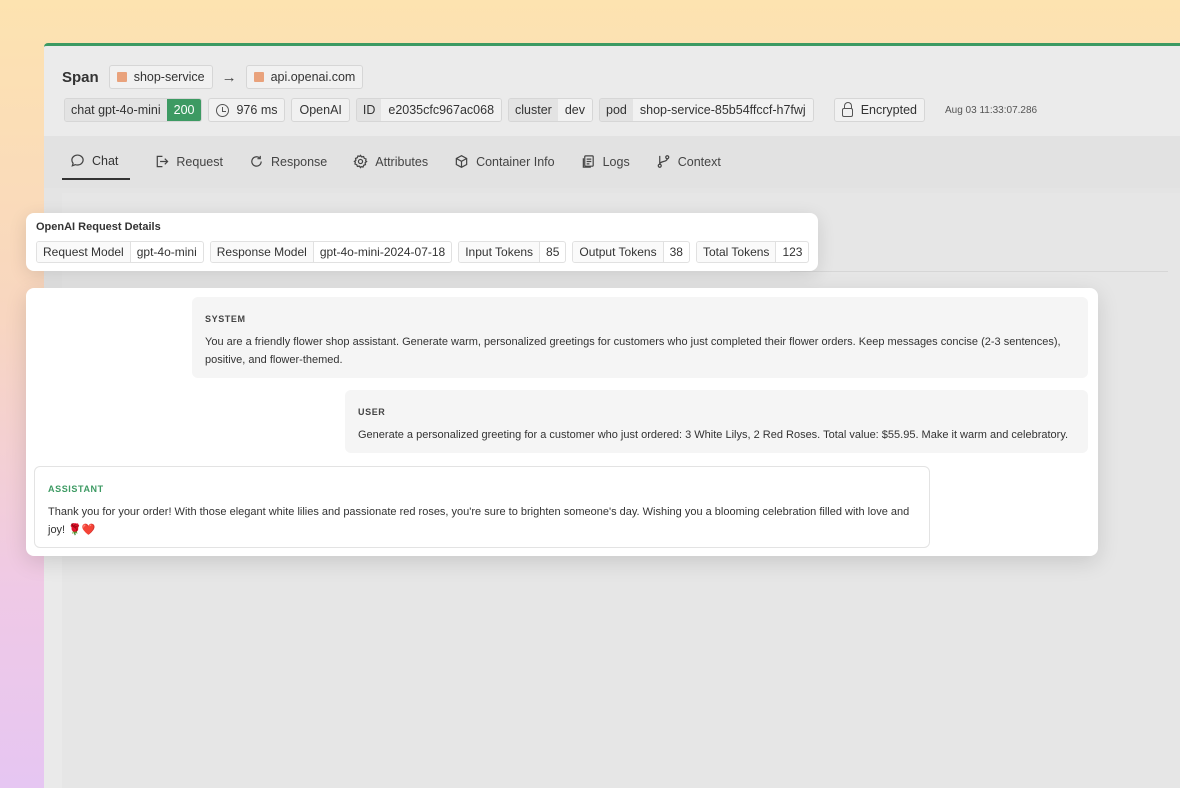  What do you see at coordinates (588, 161) in the screenshot?
I see `document-icon` at bounding box center [588, 161].